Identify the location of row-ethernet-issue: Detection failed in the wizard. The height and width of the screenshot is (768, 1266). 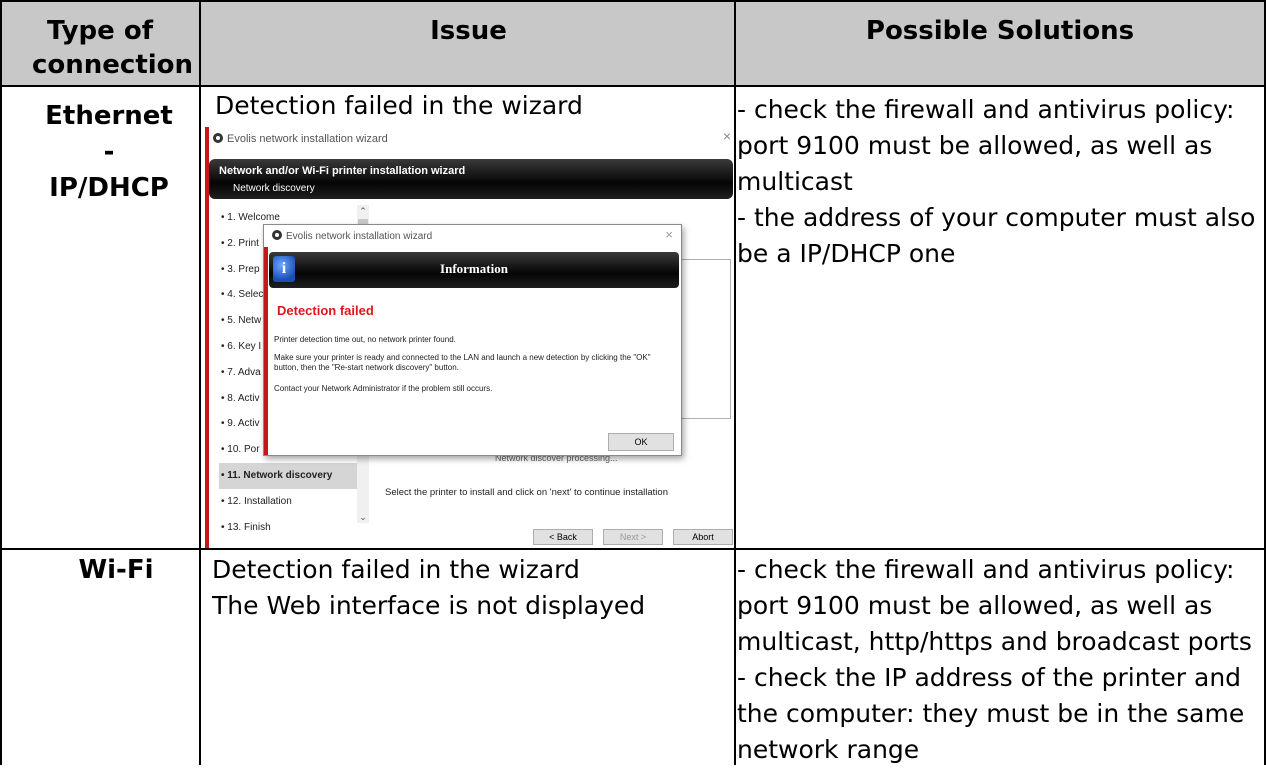
(399, 105).